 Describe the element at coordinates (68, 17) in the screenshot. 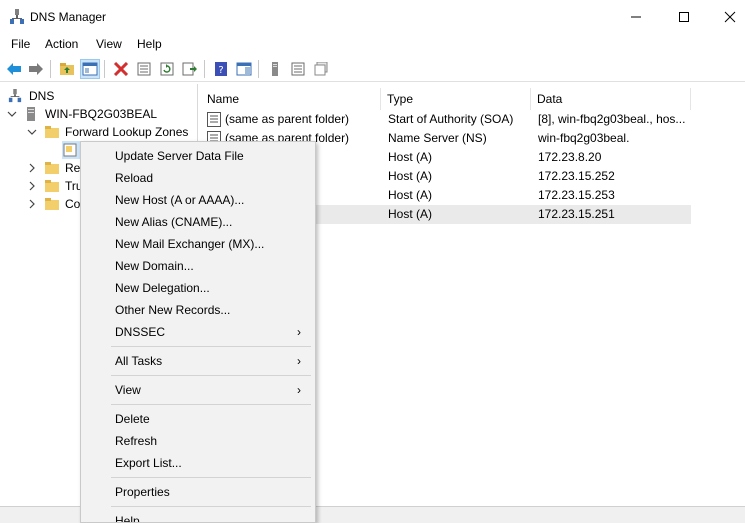

I see `window-title: DNS Manager` at that location.